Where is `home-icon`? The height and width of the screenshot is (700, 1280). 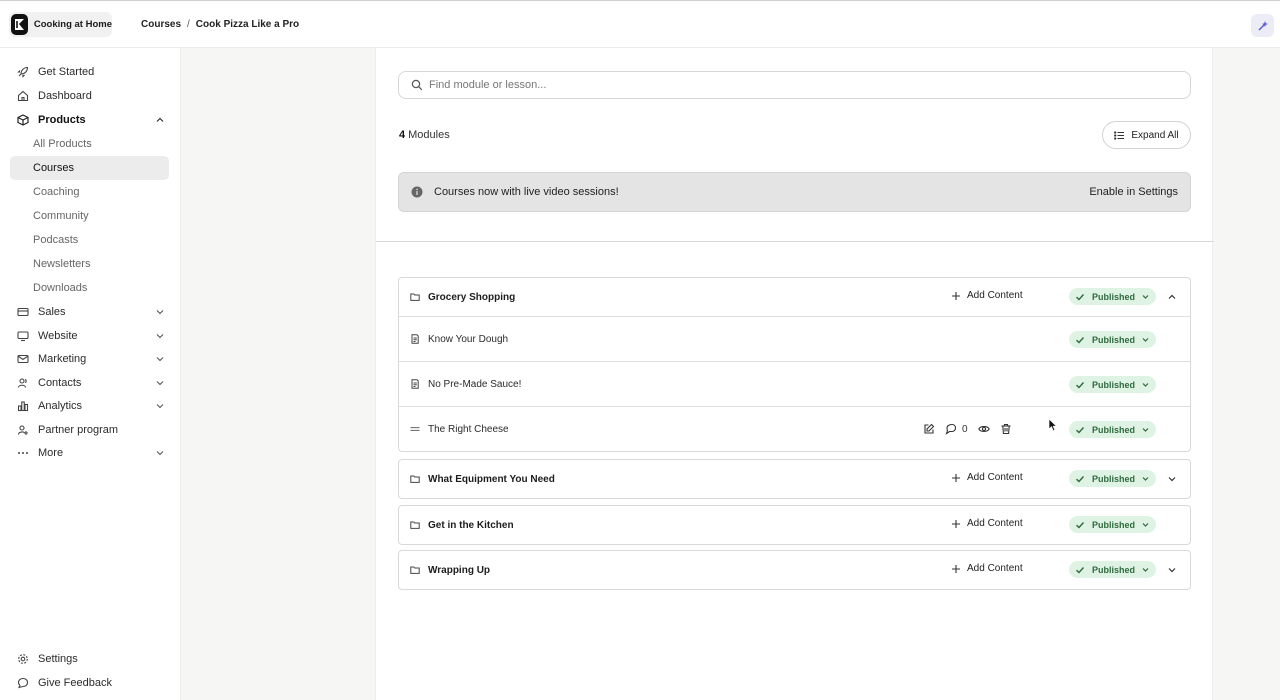
home-icon is located at coordinates (23, 96).